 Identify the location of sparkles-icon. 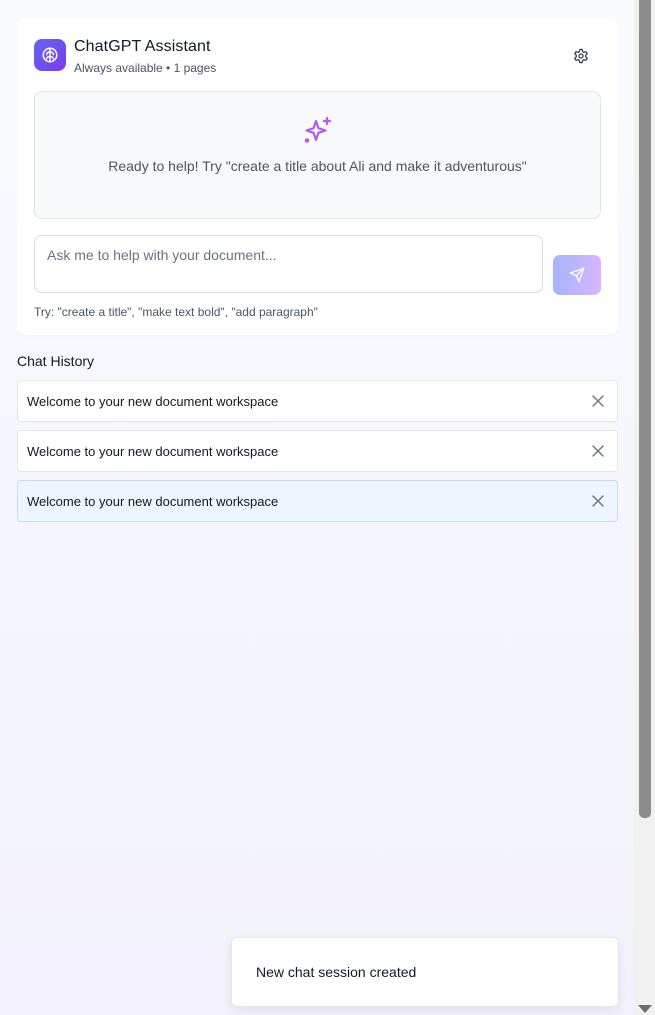
(318, 129).